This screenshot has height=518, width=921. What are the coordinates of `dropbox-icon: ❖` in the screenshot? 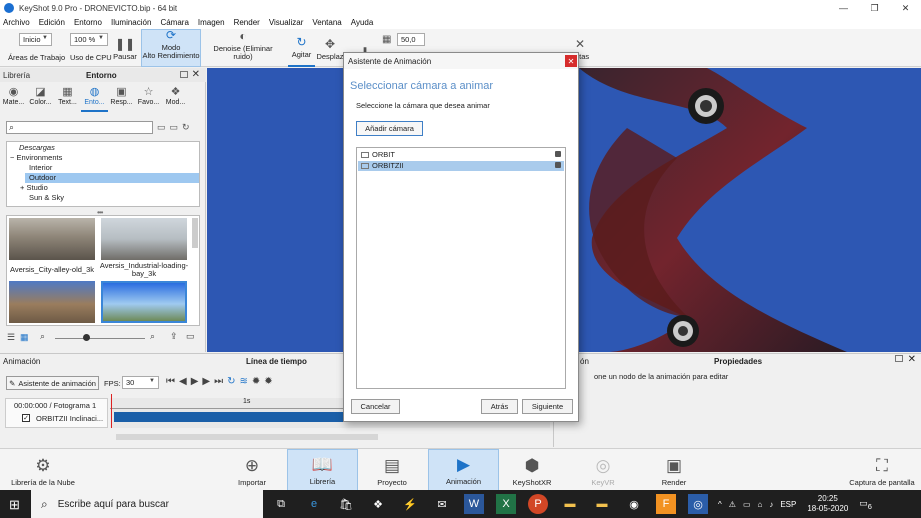 It's located at (378, 504).